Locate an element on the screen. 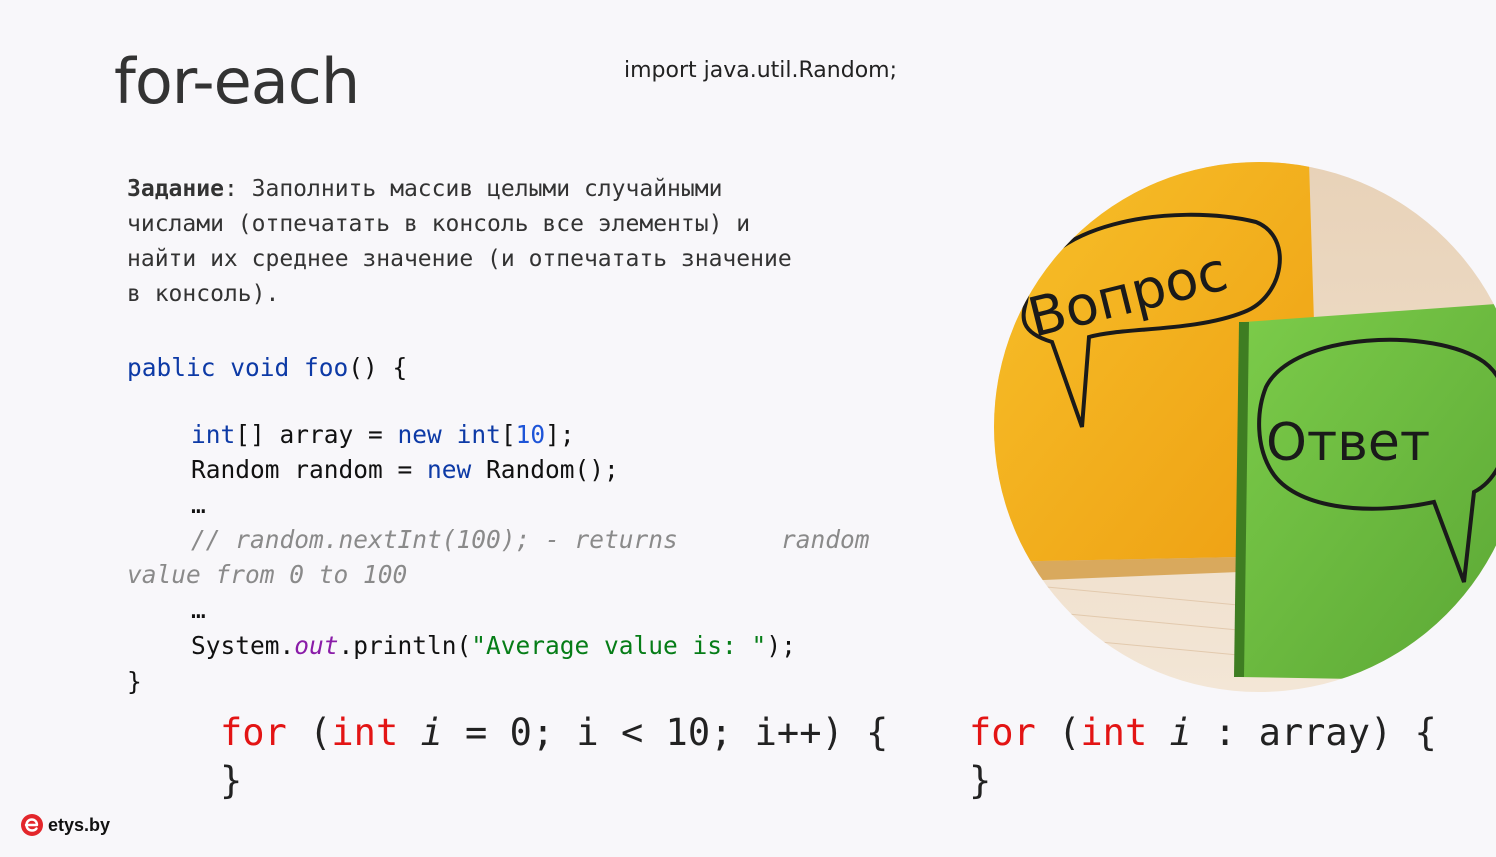 This screenshot has width=1496, height=857. classic-loop-var: i is located at coordinates (420, 732).